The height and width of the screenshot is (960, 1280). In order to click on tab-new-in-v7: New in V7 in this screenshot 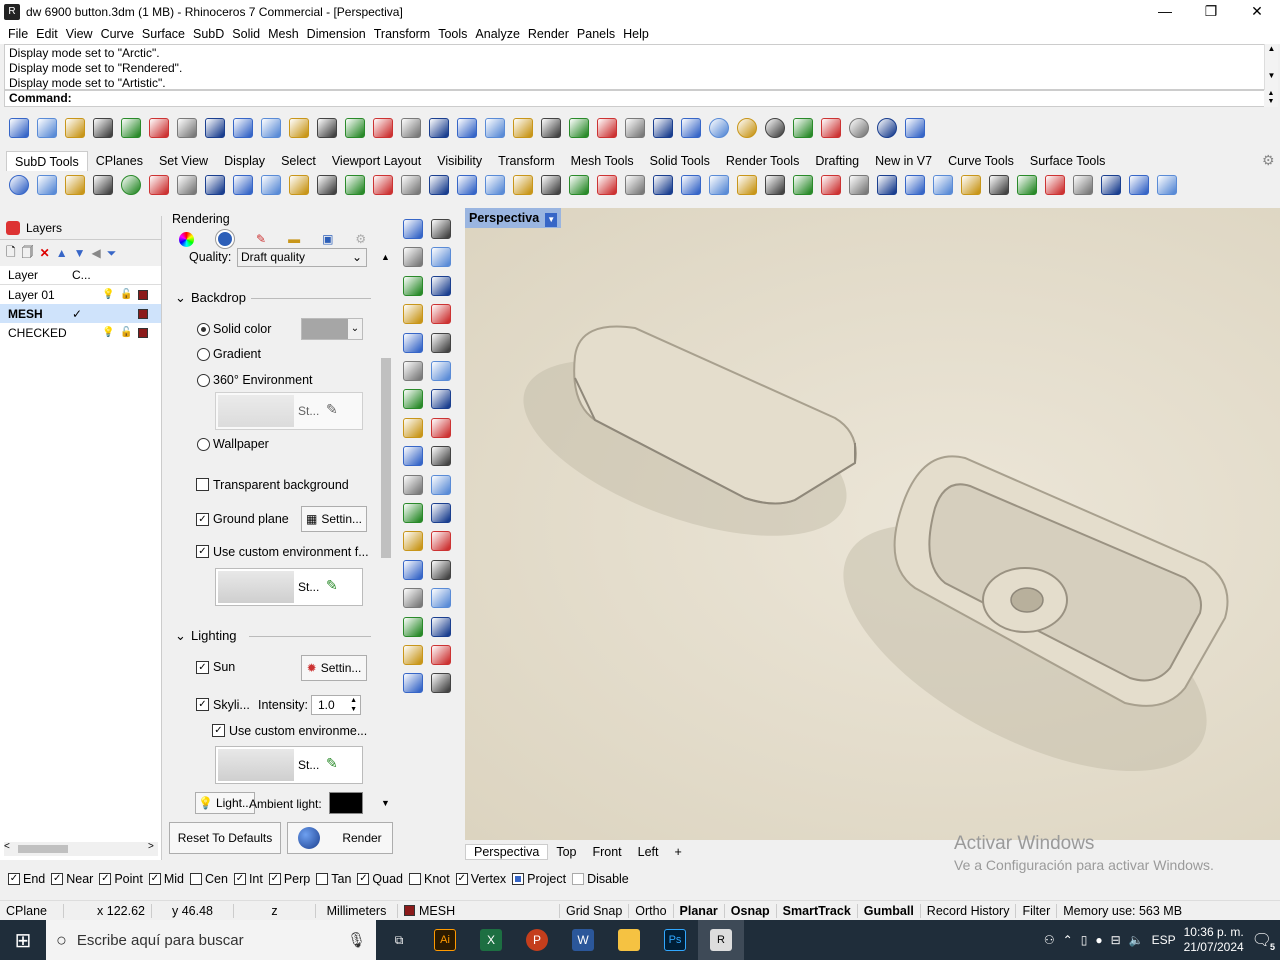, I will do `click(903, 161)`.